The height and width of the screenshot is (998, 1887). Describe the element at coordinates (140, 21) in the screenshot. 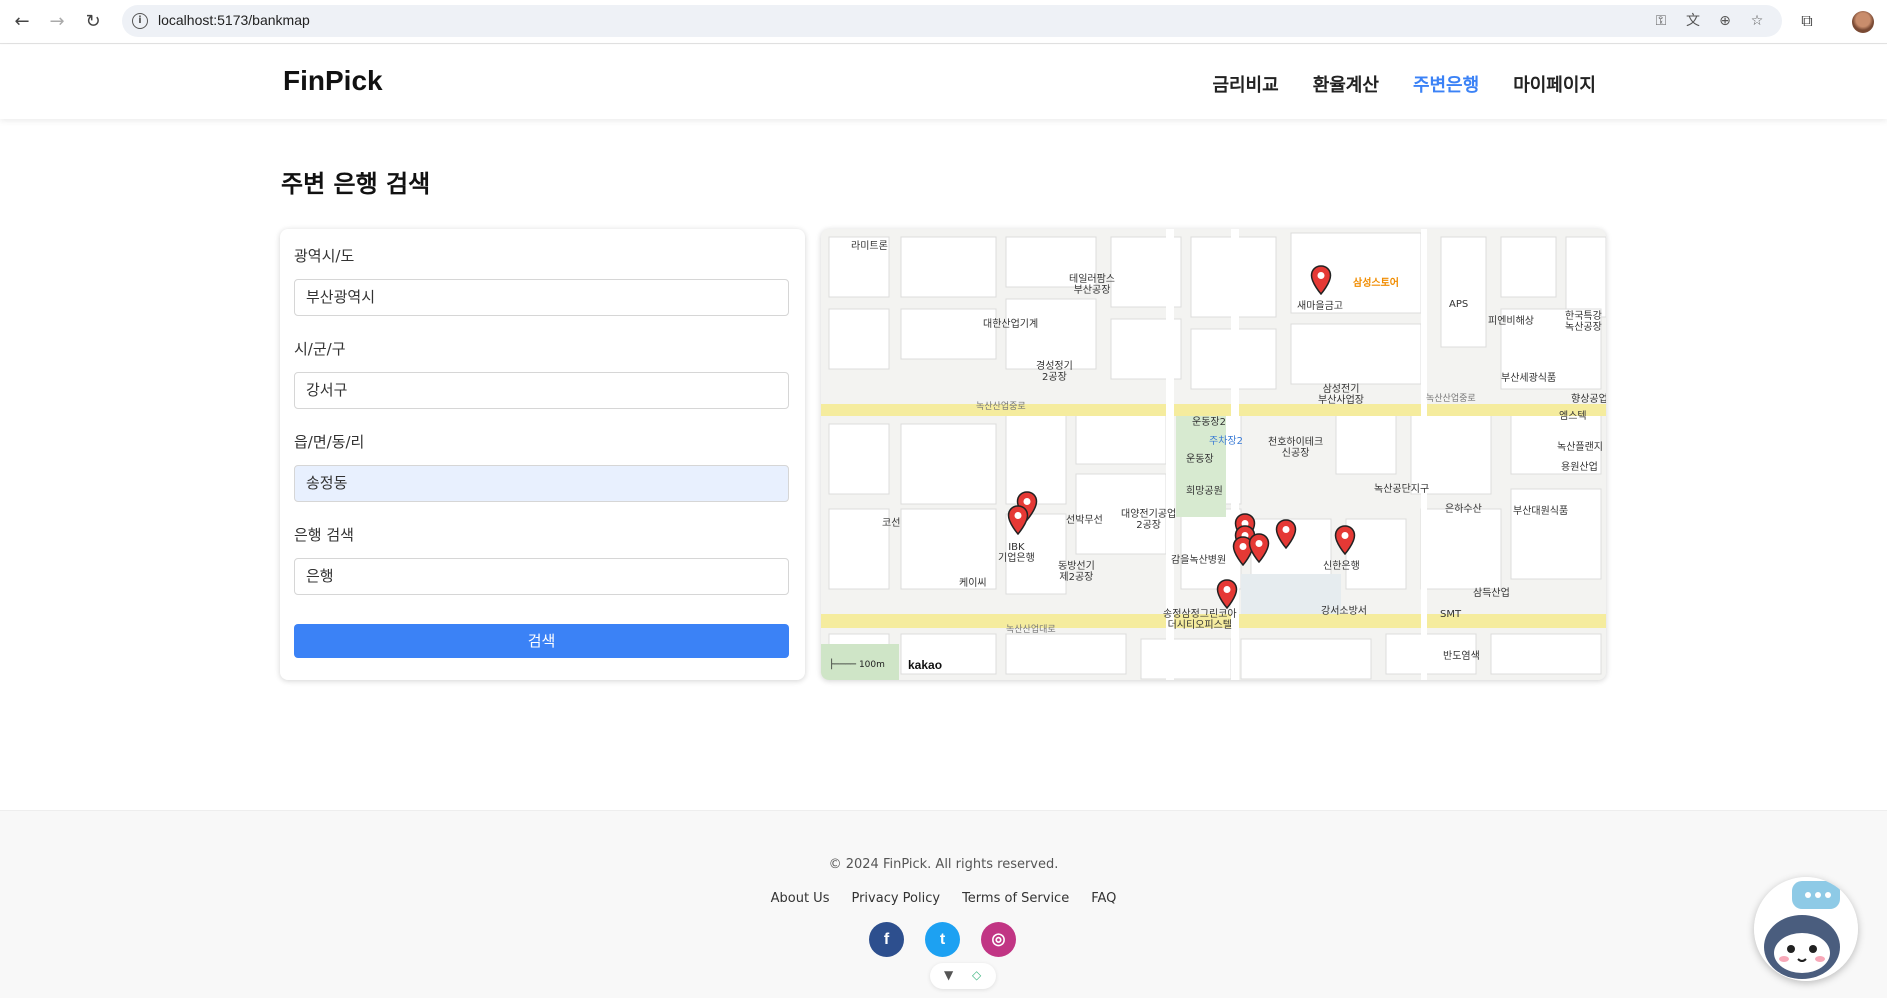

I see `site-info-icon: i` at that location.